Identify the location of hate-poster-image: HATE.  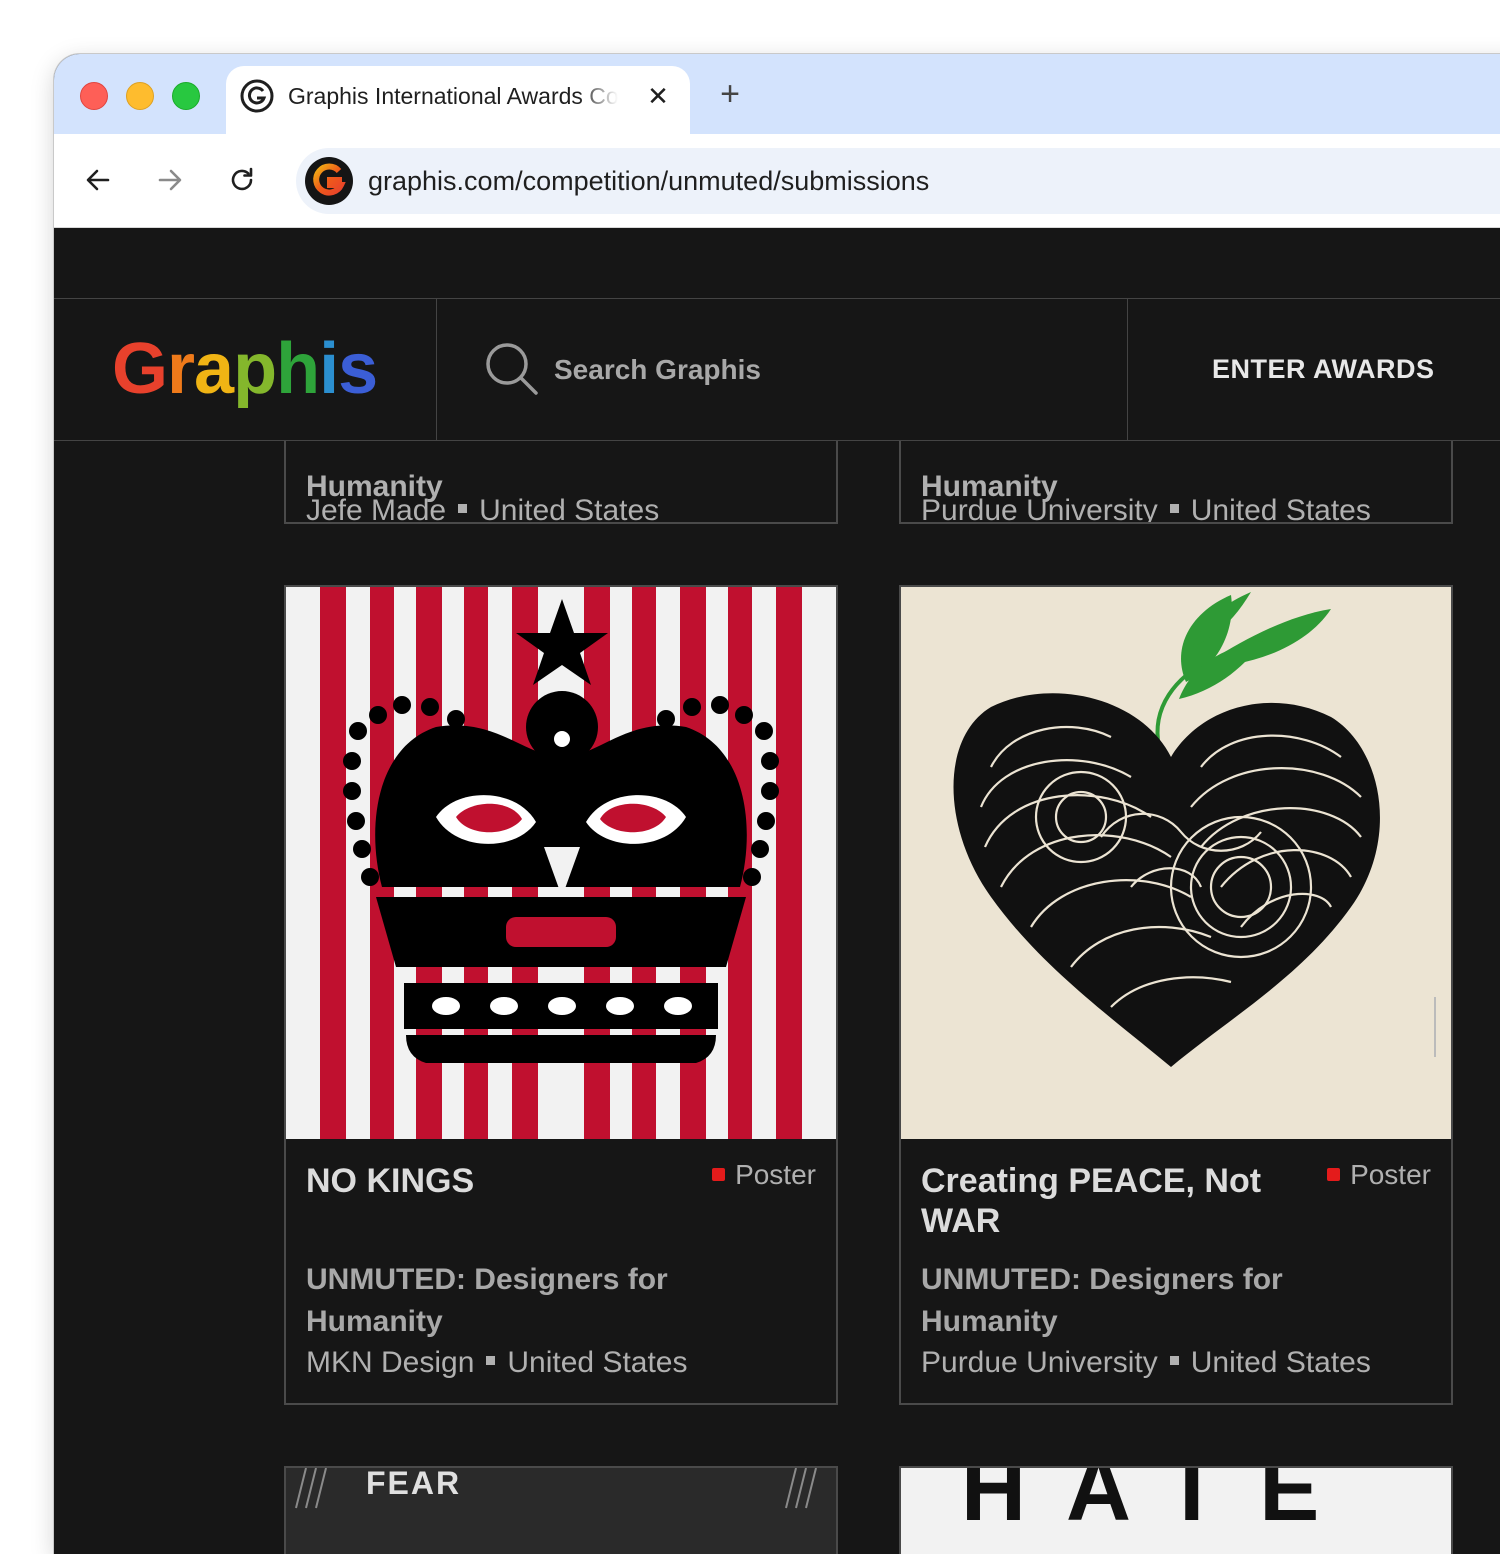
(1176, 1511).